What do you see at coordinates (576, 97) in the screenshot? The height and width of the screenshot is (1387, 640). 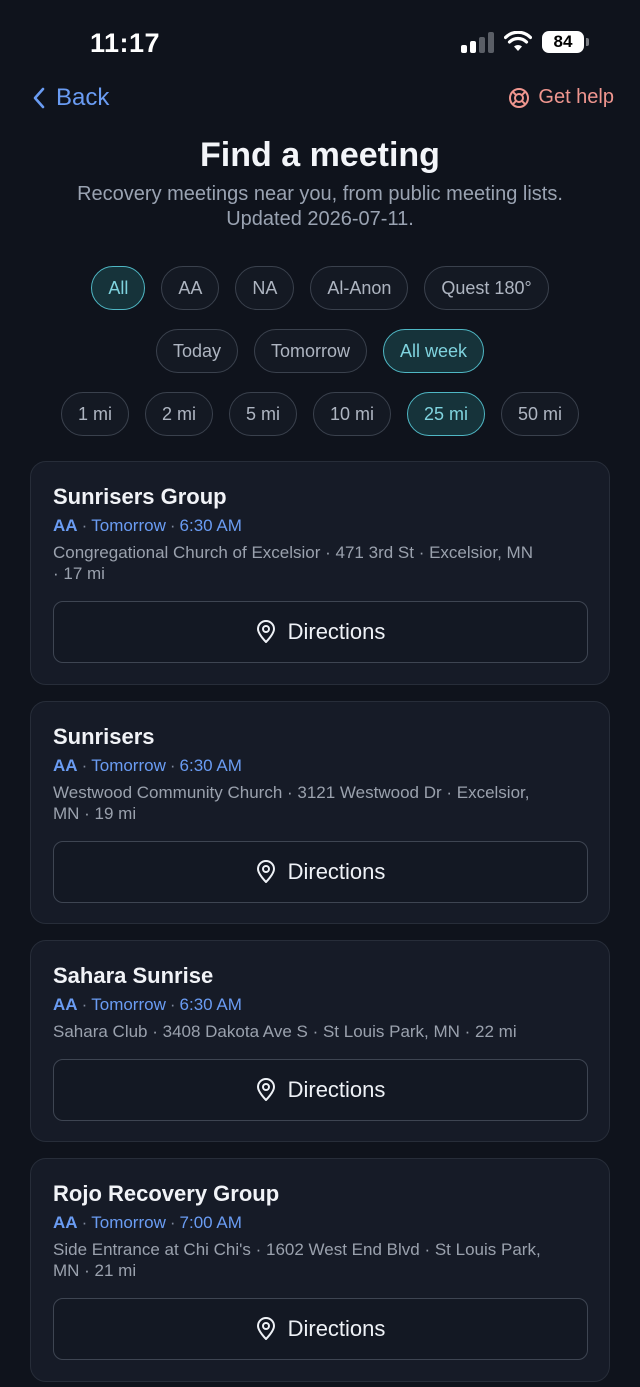 I see `get-help-label: Get help` at bounding box center [576, 97].